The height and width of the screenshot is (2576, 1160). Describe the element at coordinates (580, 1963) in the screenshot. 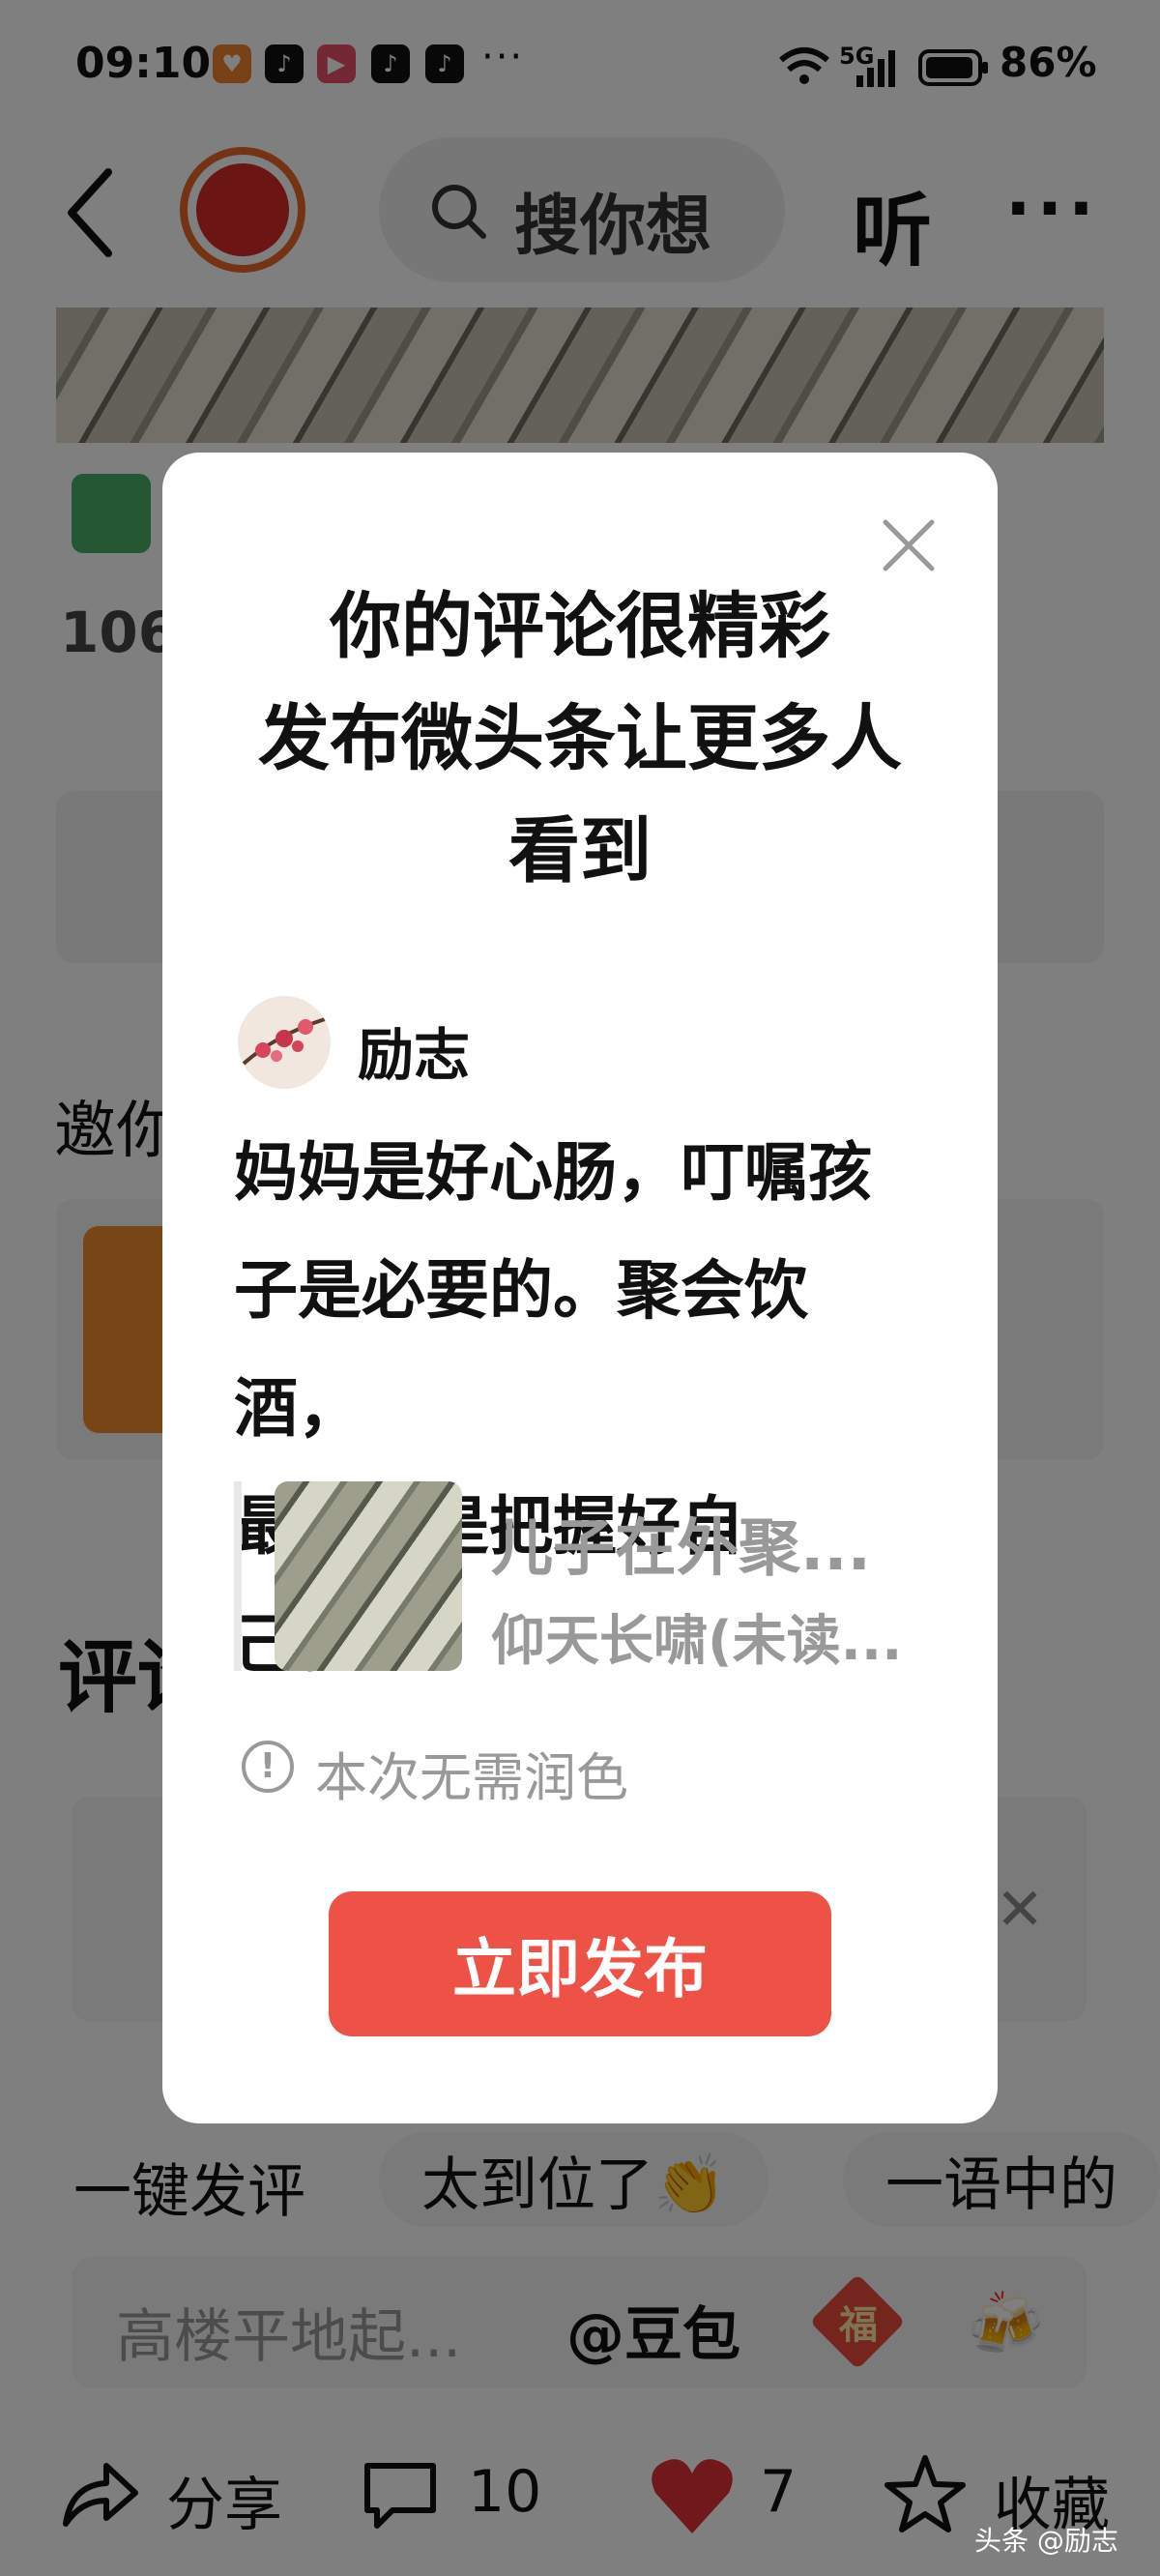

I see `publish-now-button: 立即发布` at that location.